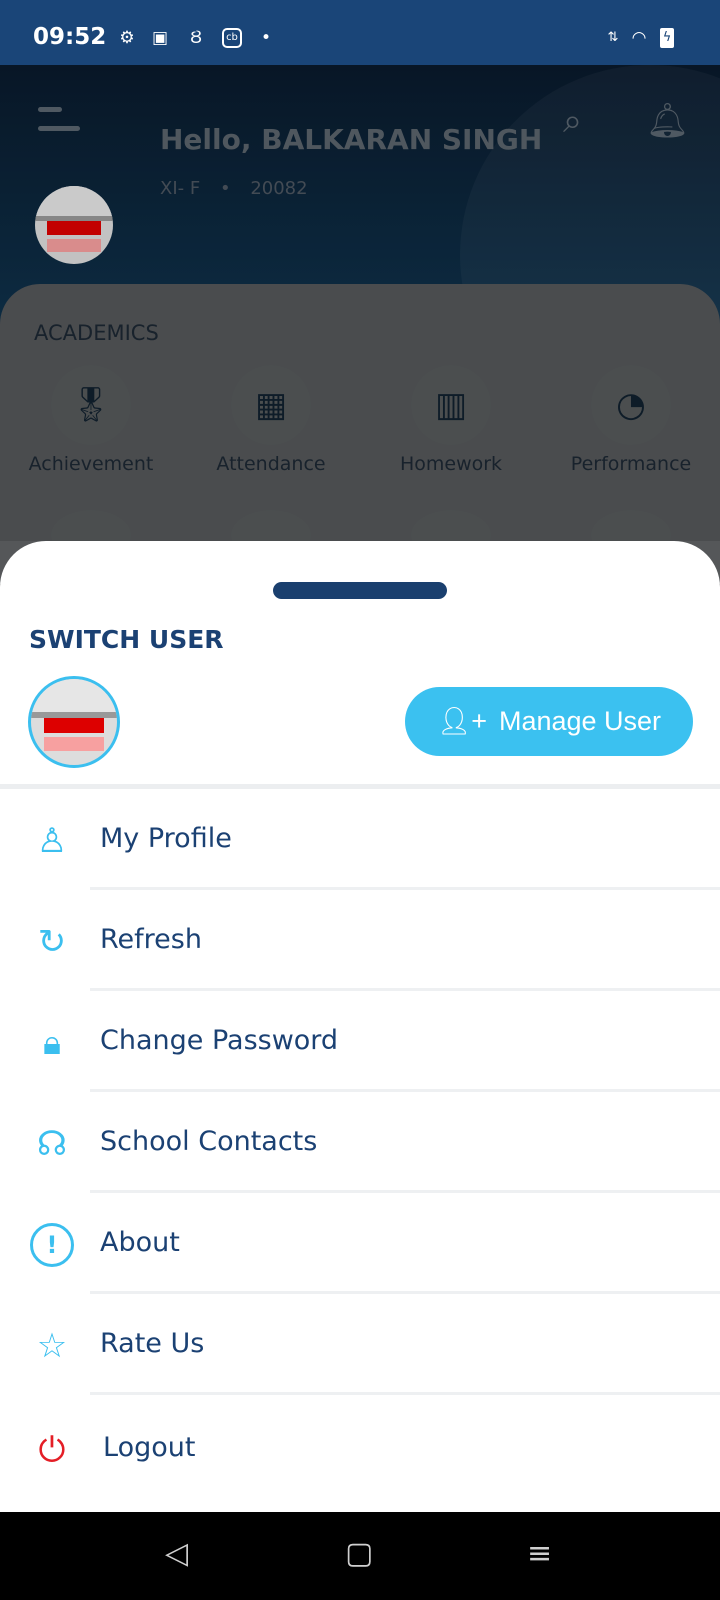 The height and width of the screenshot is (1600, 720). What do you see at coordinates (140, 1242) in the screenshot?
I see `menu-item-label: About` at bounding box center [140, 1242].